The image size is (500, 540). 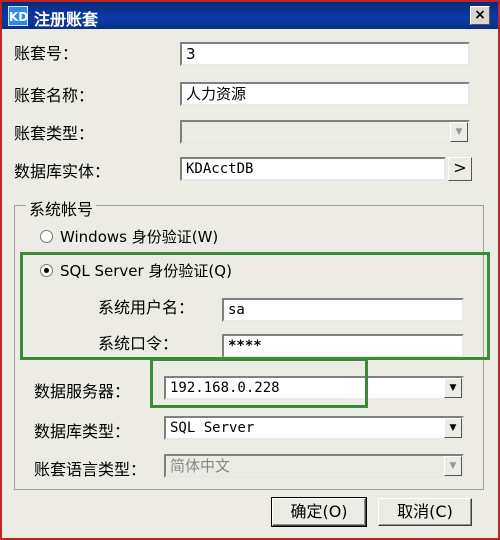 What do you see at coordinates (425, 512) in the screenshot?
I see `cancel-button: 取消(C)` at bounding box center [425, 512].